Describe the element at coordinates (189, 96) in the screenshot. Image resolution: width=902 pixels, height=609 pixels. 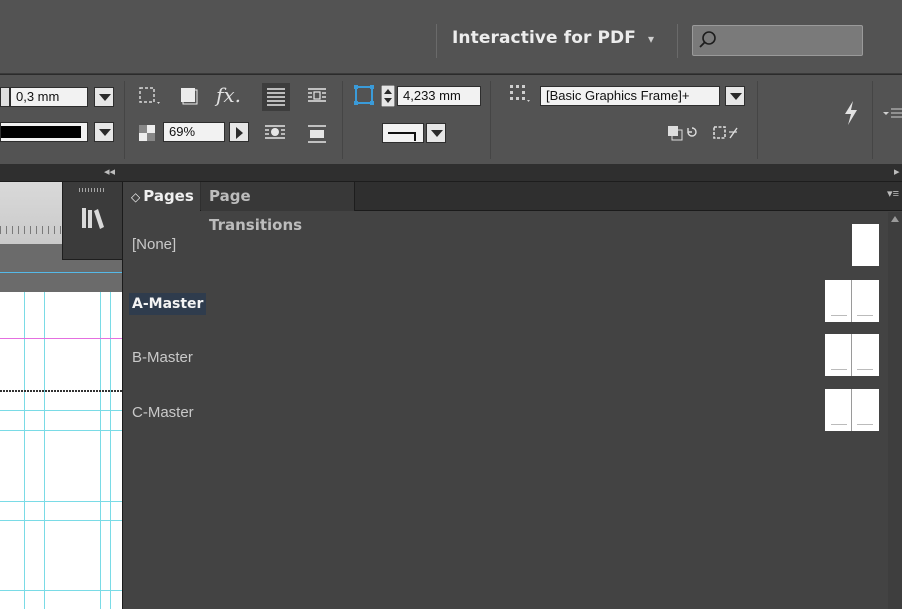
I see `shadow-box-icon` at that location.